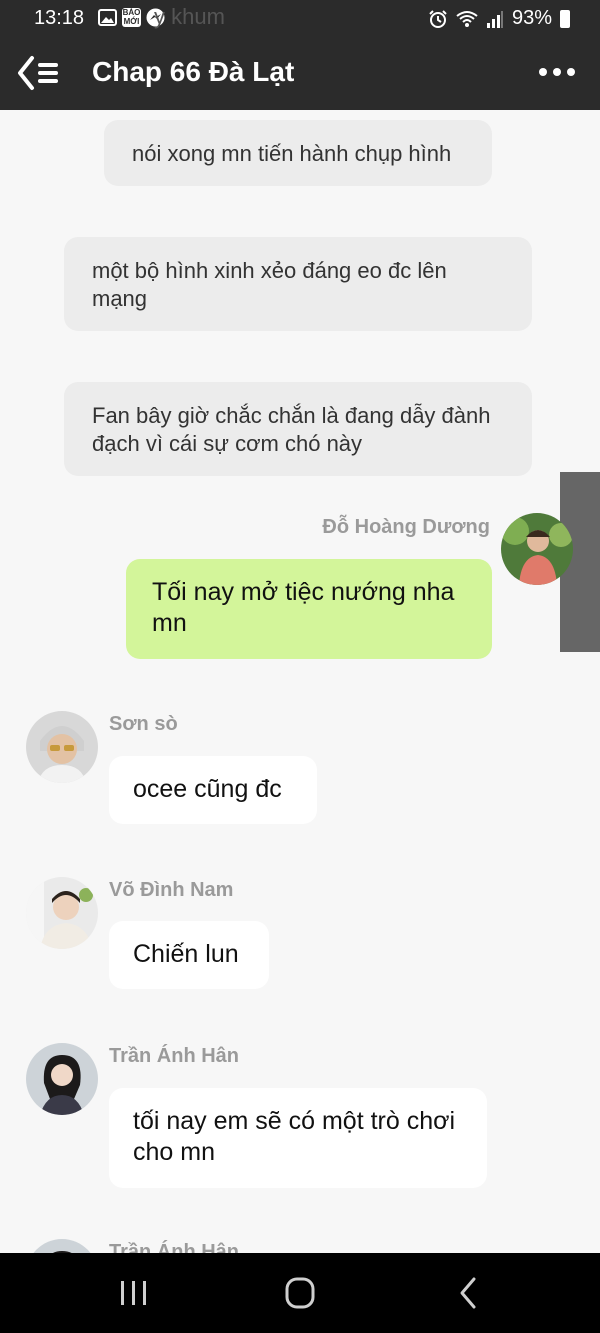 This screenshot has height=1333, width=600. I want to click on more-options-button, so click(557, 72).